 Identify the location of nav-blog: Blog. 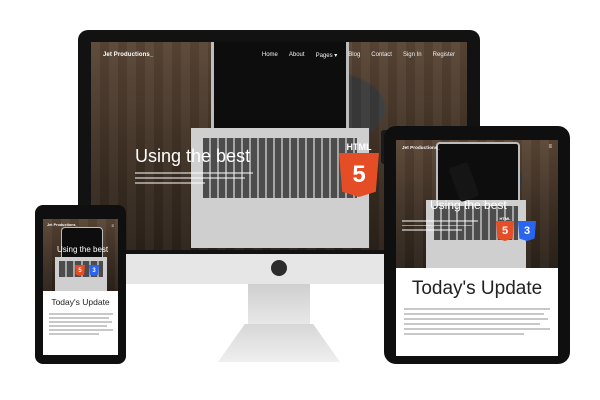
(354, 55).